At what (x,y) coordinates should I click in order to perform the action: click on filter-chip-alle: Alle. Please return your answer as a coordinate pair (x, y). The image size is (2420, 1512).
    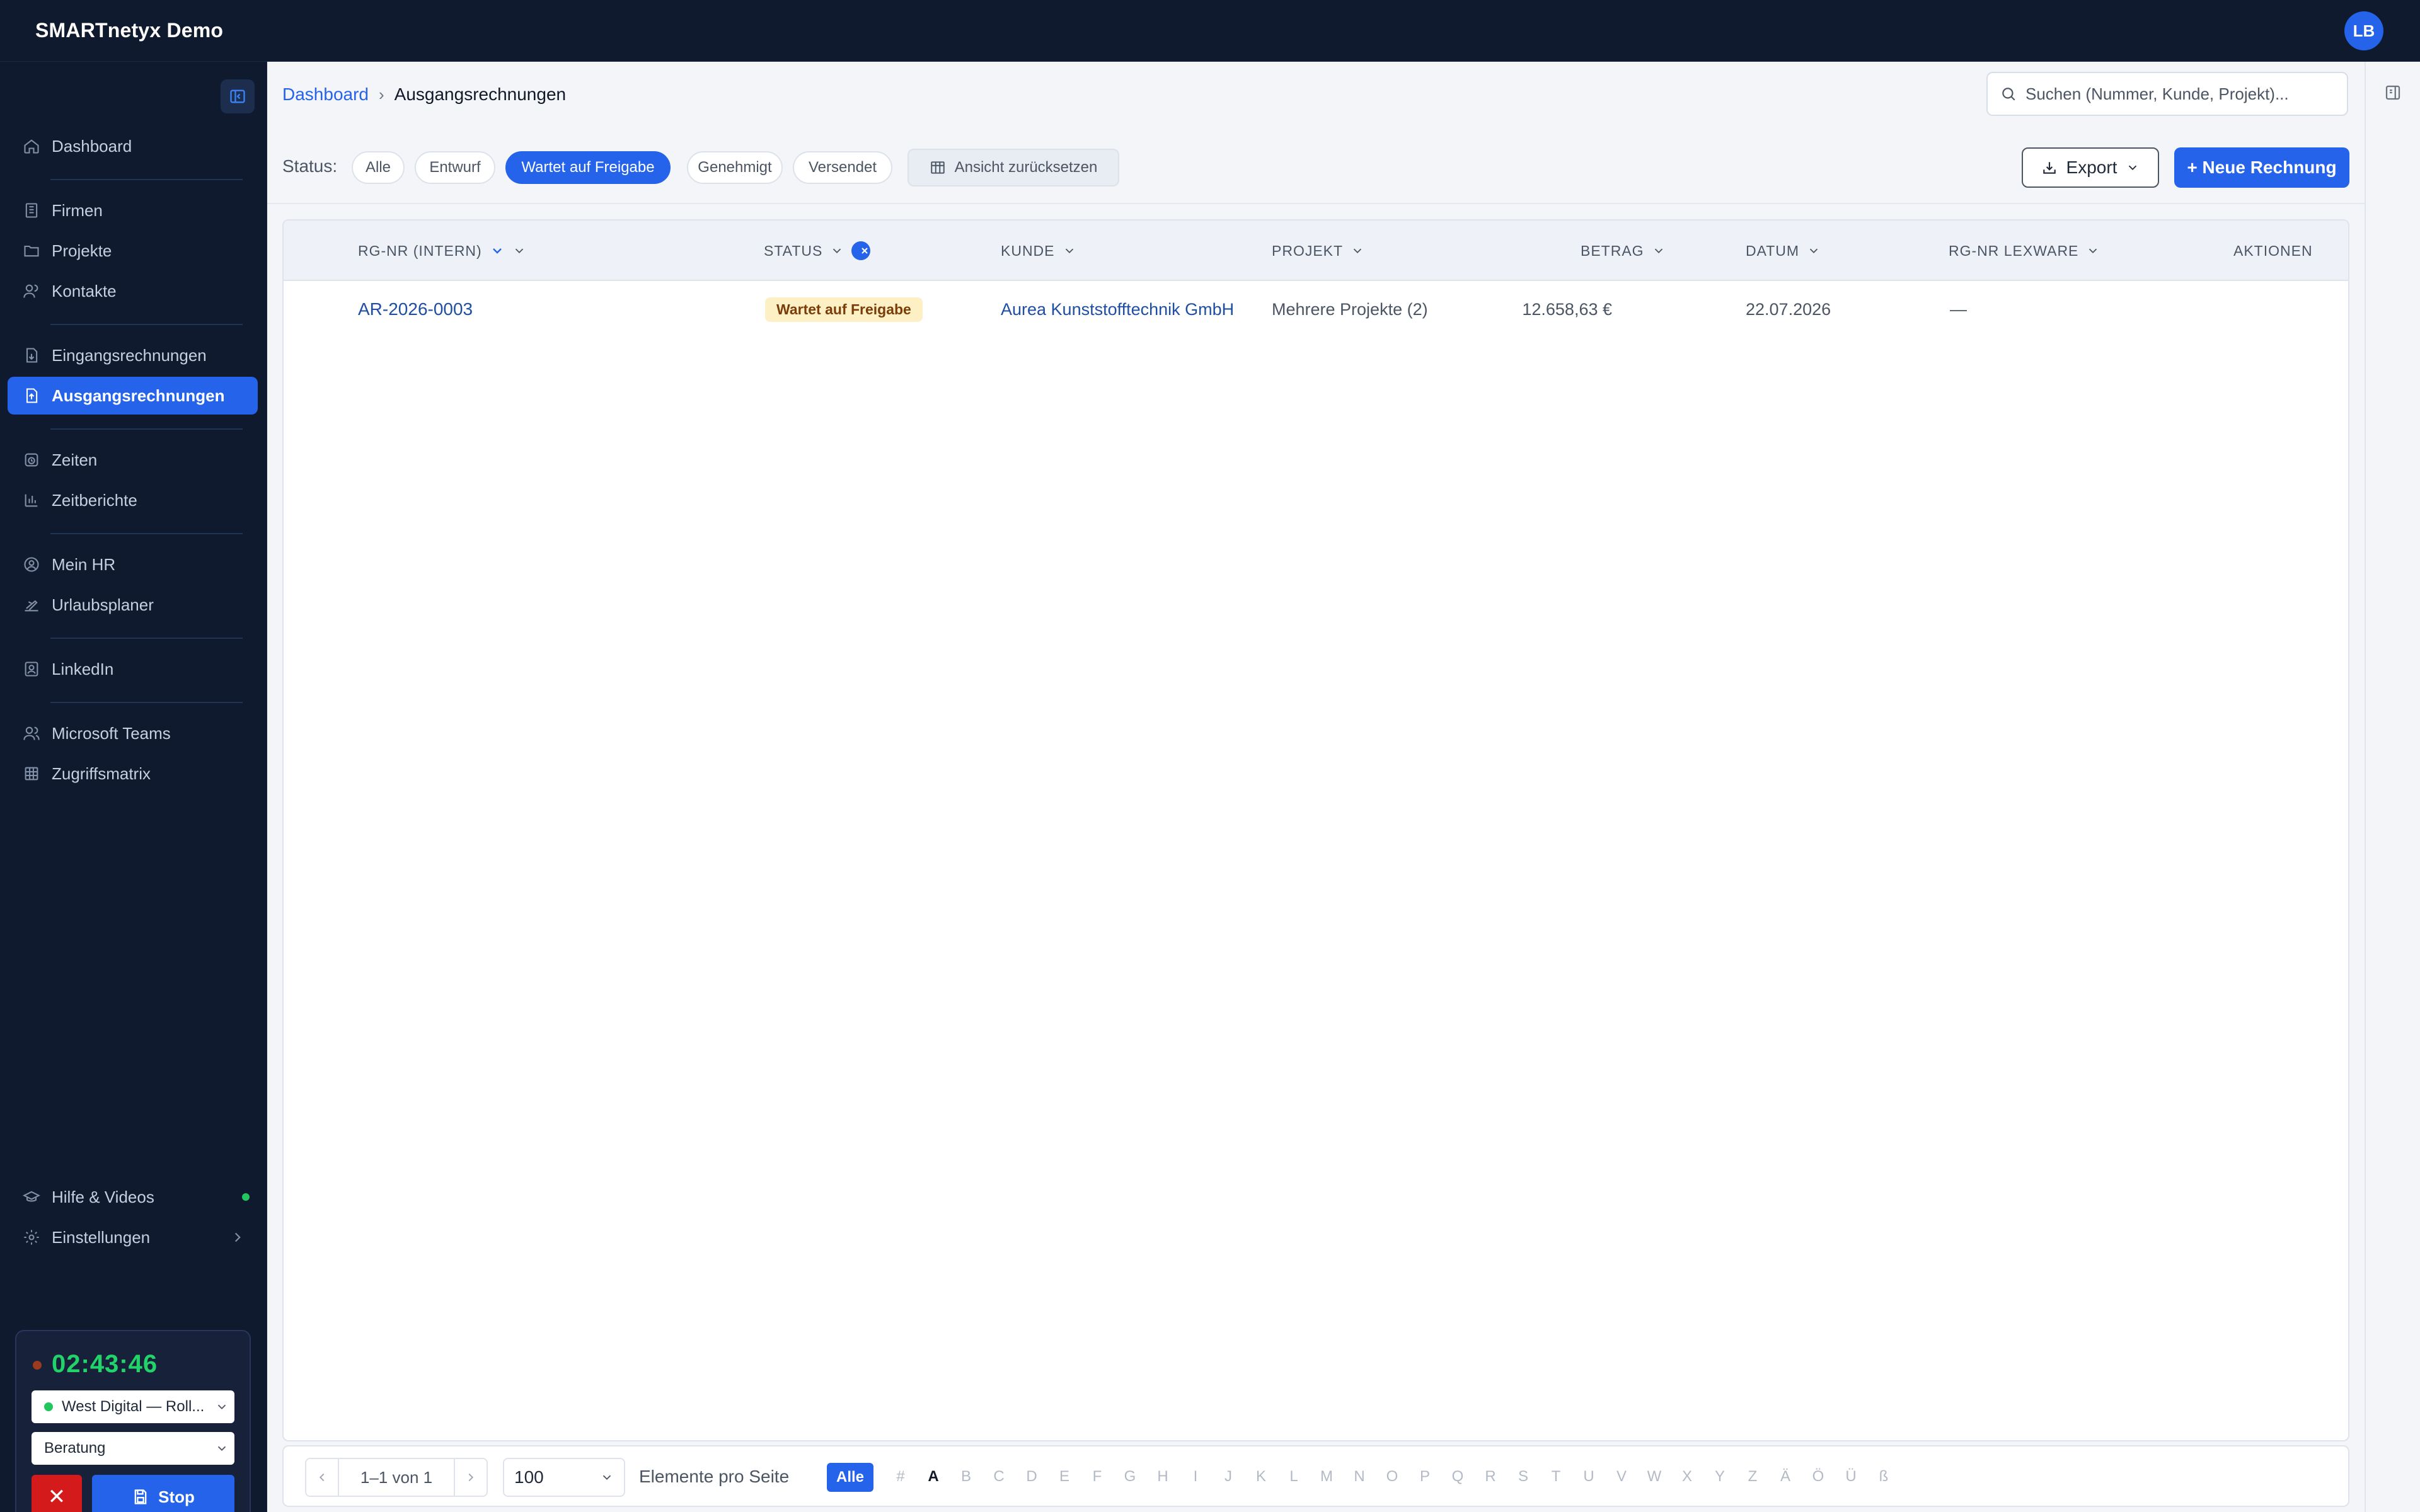
    Looking at the image, I should click on (378, 167).